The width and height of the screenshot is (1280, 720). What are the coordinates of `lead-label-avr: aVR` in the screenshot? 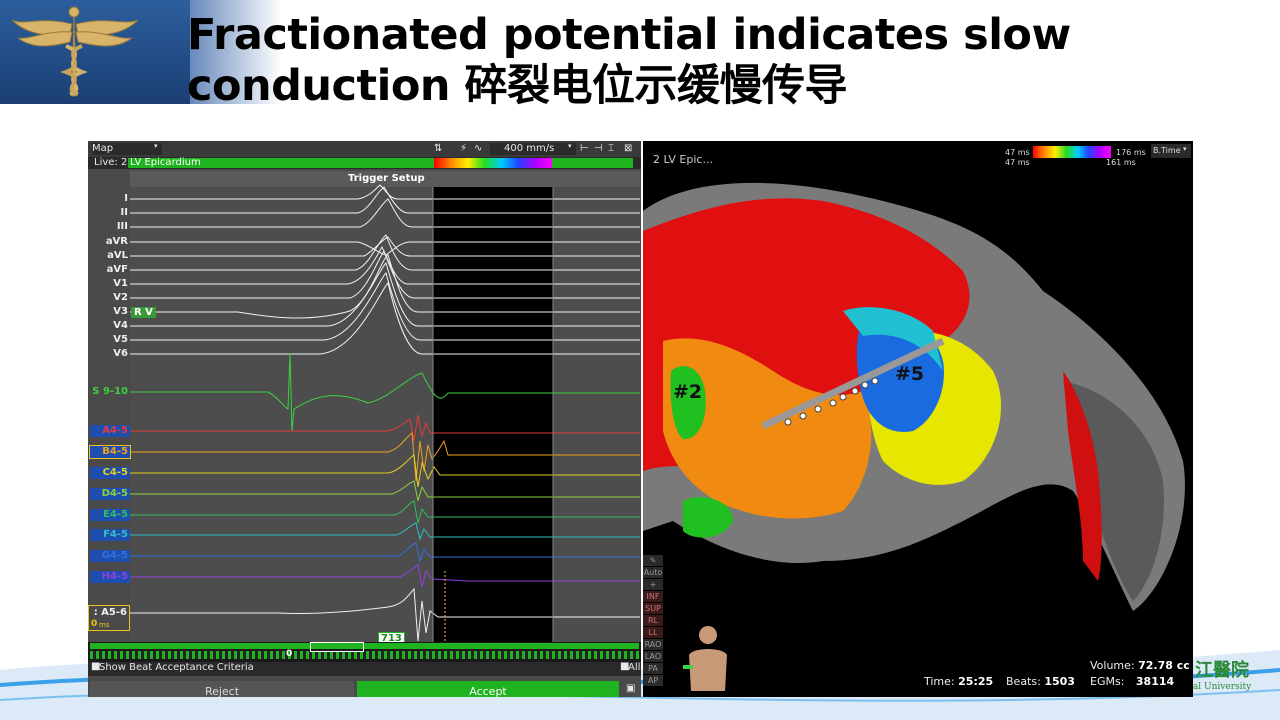 It's located at (116, 241).